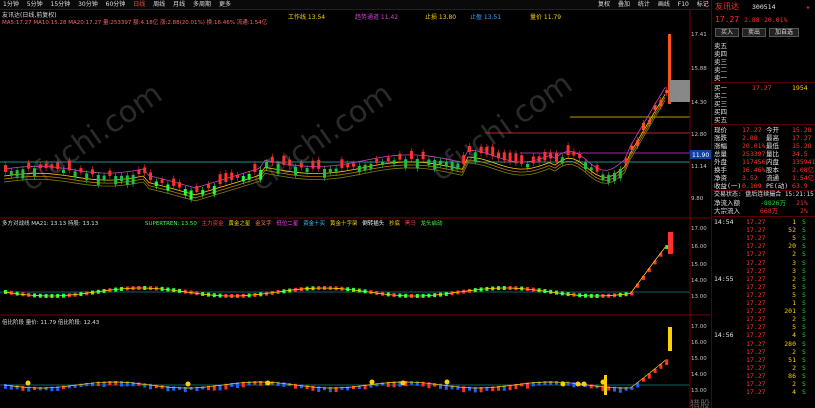 The height and width of the screenshot is (408, 815). Describe the element at coordinates (803, 162) in the screenshot. I see `stats-cell: 135941` at that location.